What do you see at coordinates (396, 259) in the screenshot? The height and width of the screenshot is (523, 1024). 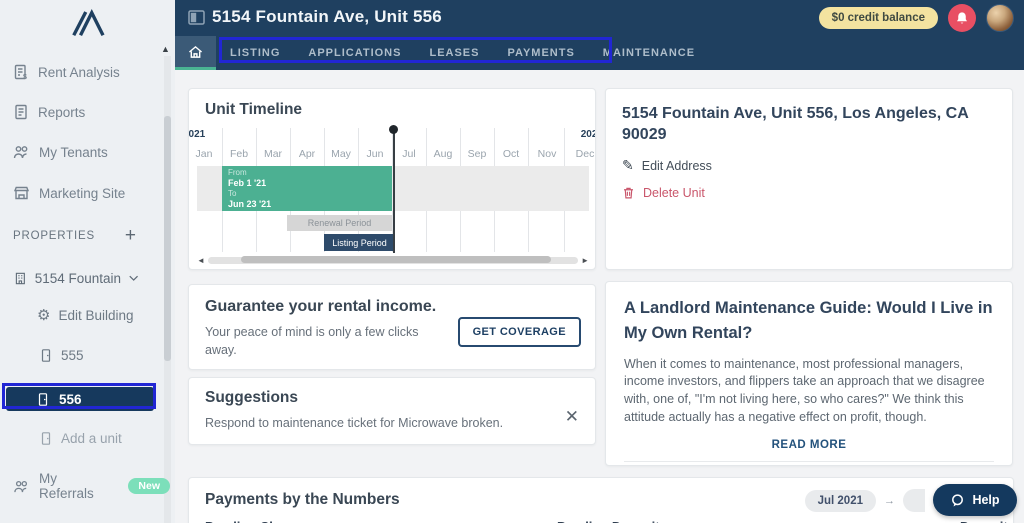 I see `timeline-scrollbar-thumb` at bounding box center [396, 259].